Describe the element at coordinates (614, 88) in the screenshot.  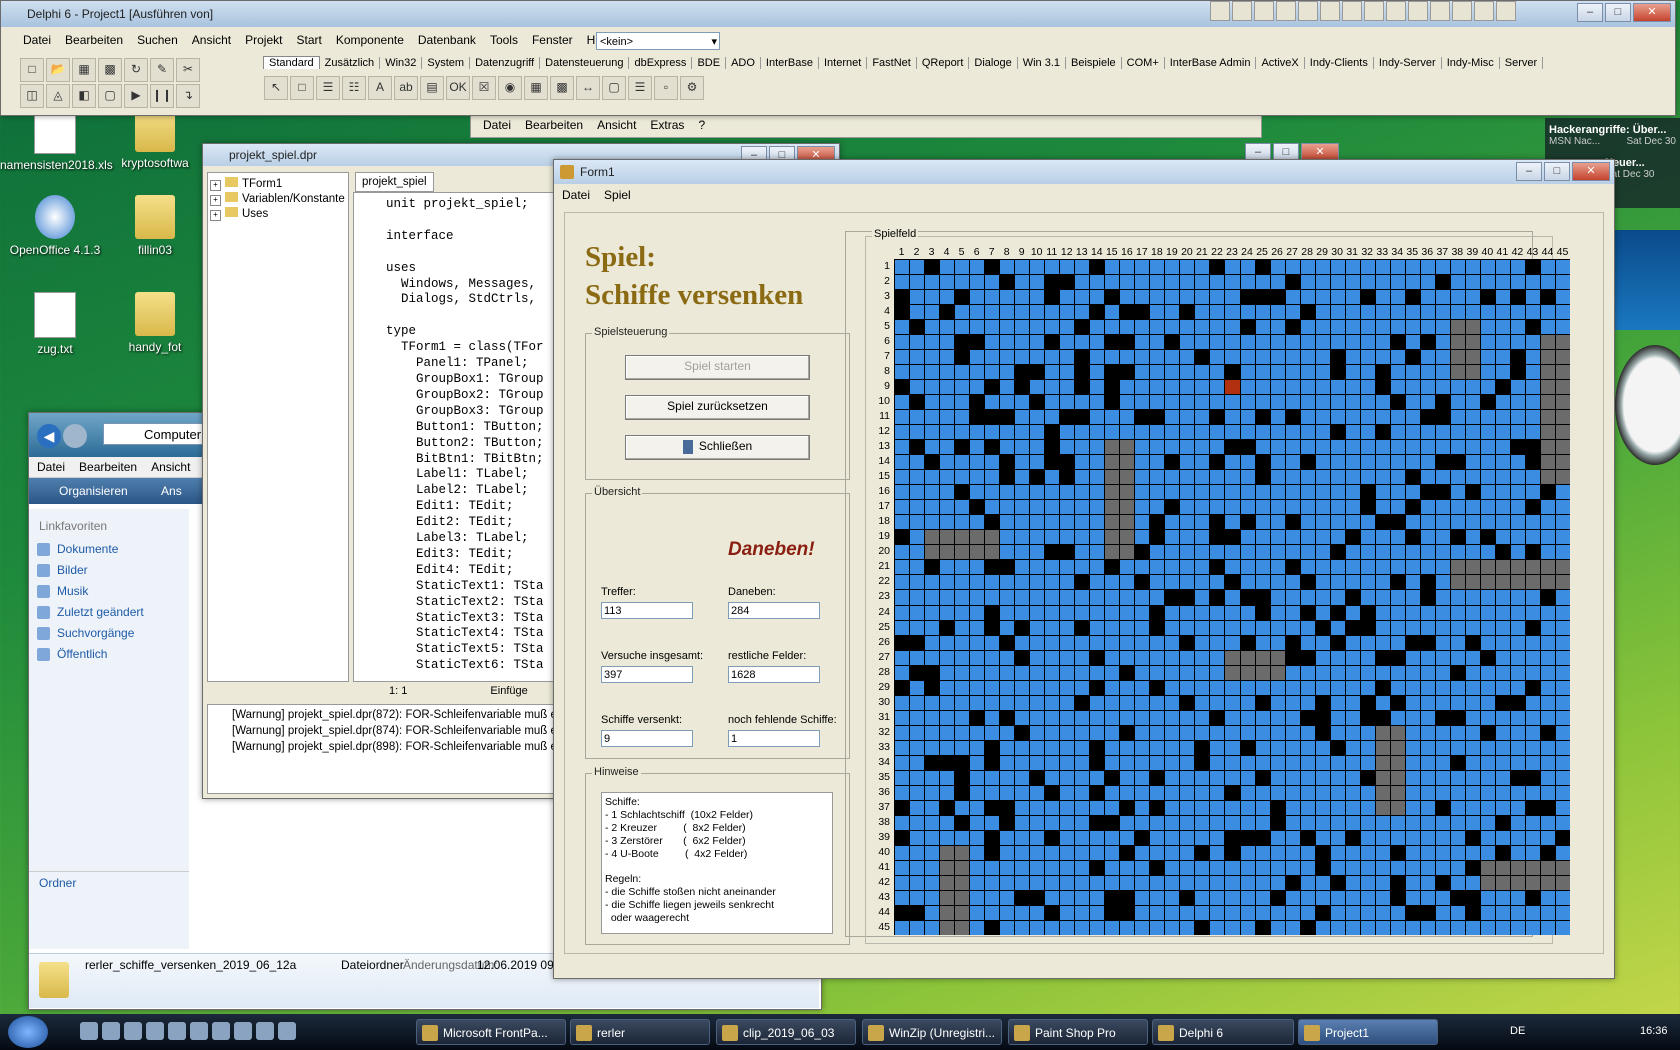
I see `groupbox-icon: ▢` at that location.